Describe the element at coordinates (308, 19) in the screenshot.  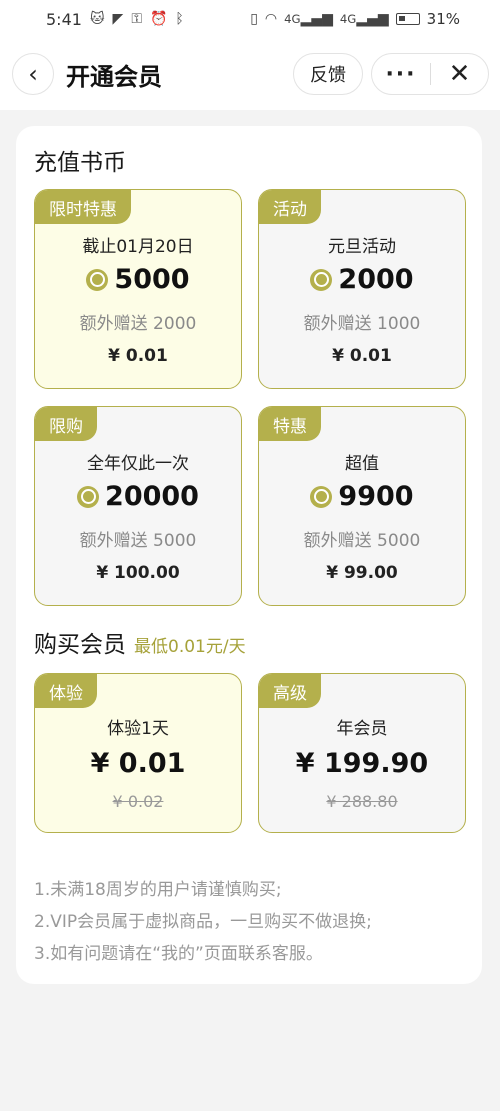
I see `signal-icon-1: 4G▂▄▆` at that location.